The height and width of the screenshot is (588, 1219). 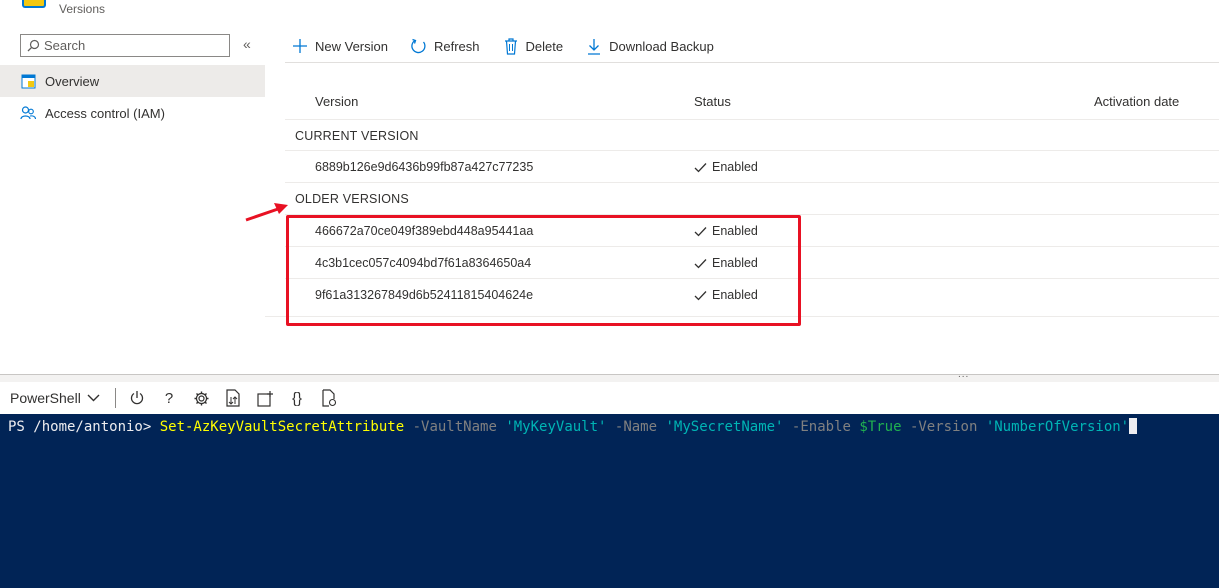 What do you see at coordinates (821, 427) in the screenshot?
I see `terminal-param: -Enable` at bounding box center [821, 427].